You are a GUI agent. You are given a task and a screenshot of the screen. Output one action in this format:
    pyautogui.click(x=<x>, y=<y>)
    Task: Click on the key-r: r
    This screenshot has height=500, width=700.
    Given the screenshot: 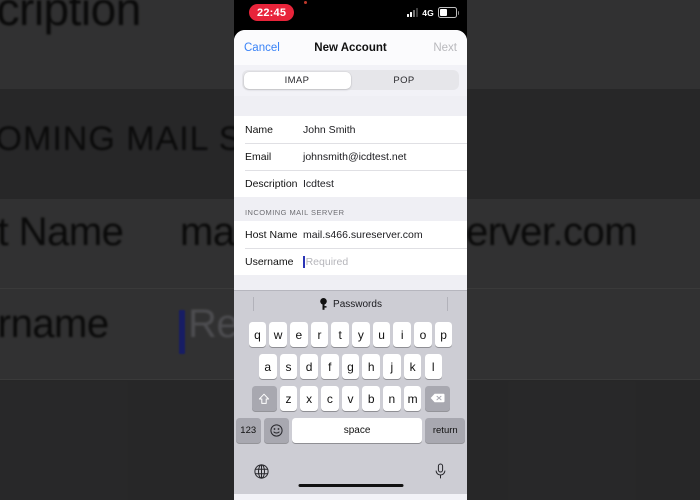 What is the action you would take?
    pyautogui.click(x=319, y=334)
    